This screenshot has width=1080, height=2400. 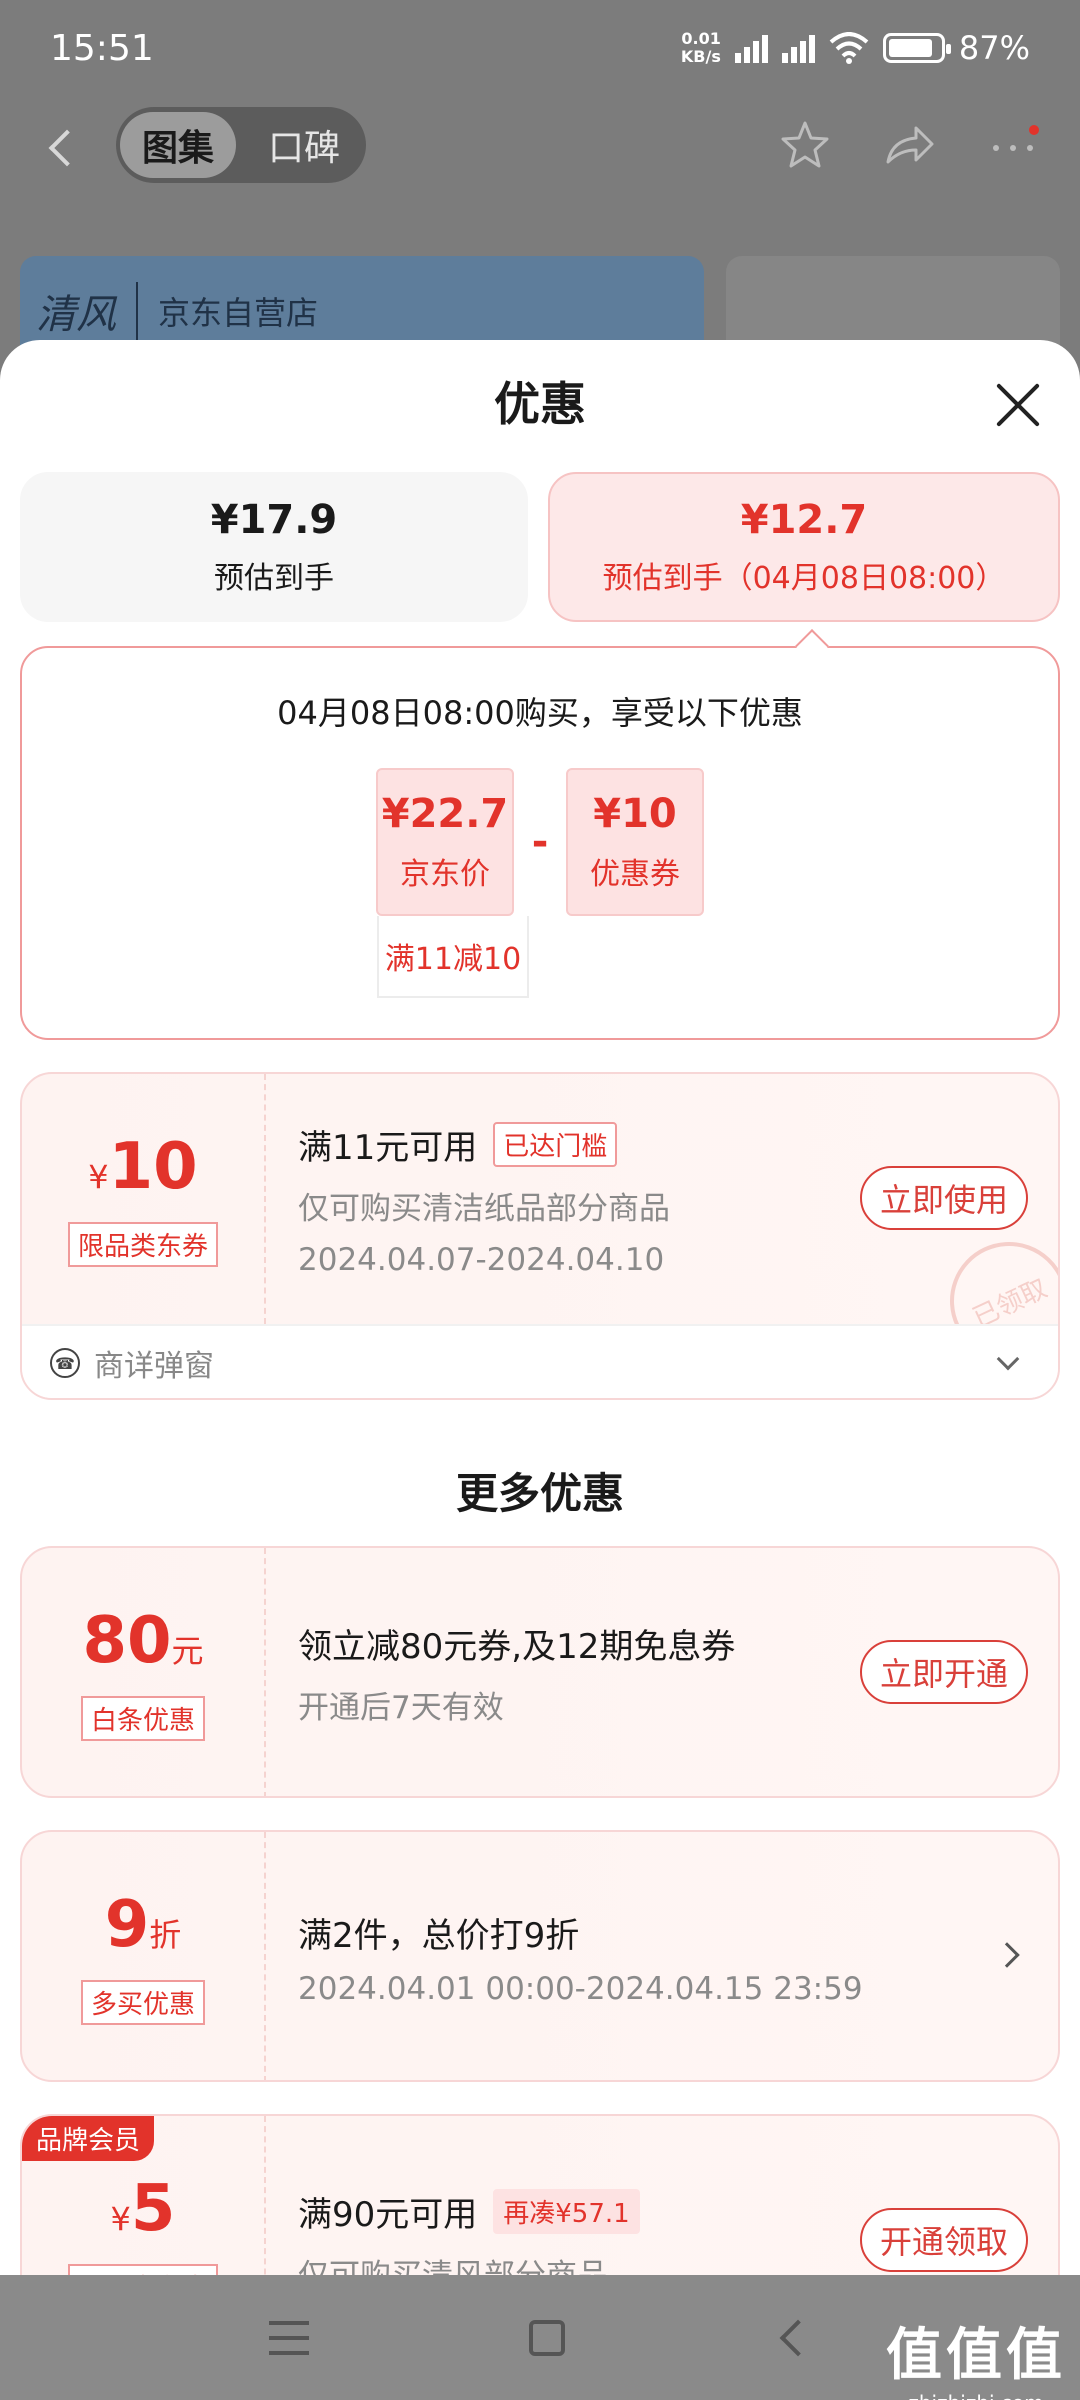 I want to click on back-nav-icon, so click(x=798, y=2337).